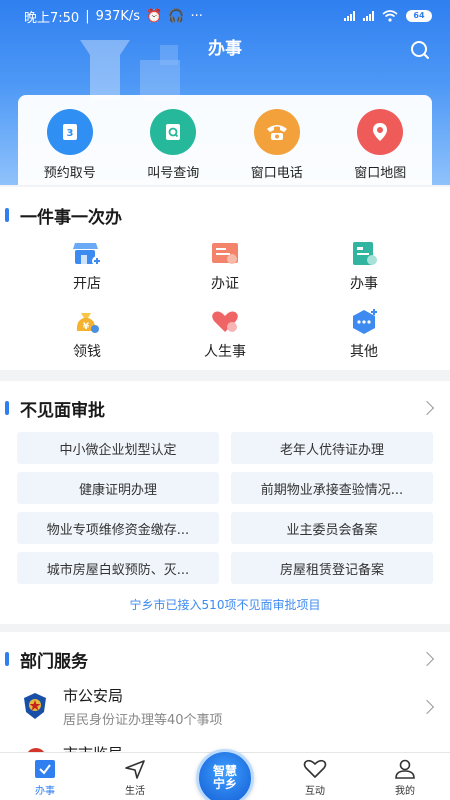 This screenshot has width=450, height=800. Describe the element at coordinates (93, 696) in the screenshot. I see `department-name: 市公安局` at that location.